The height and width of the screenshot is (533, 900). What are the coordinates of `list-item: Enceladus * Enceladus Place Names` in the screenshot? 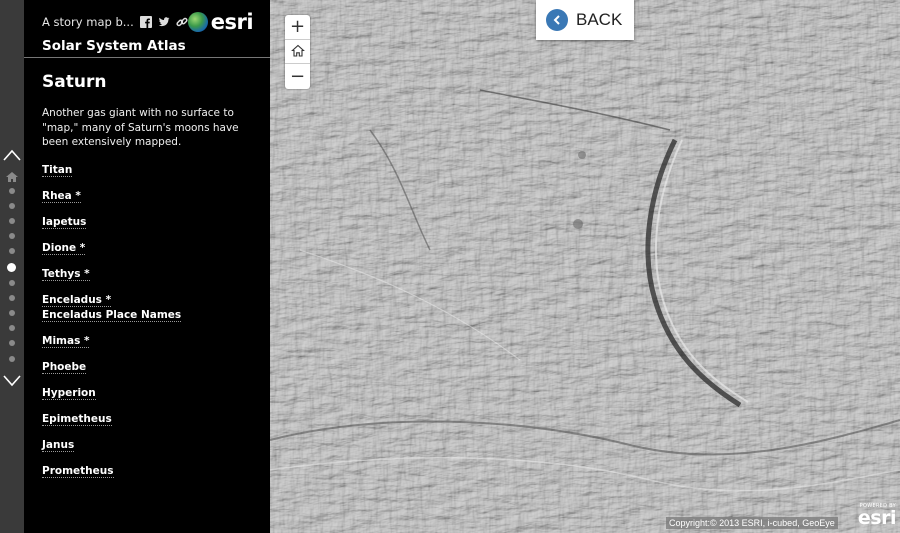 It's located at (147, 307).